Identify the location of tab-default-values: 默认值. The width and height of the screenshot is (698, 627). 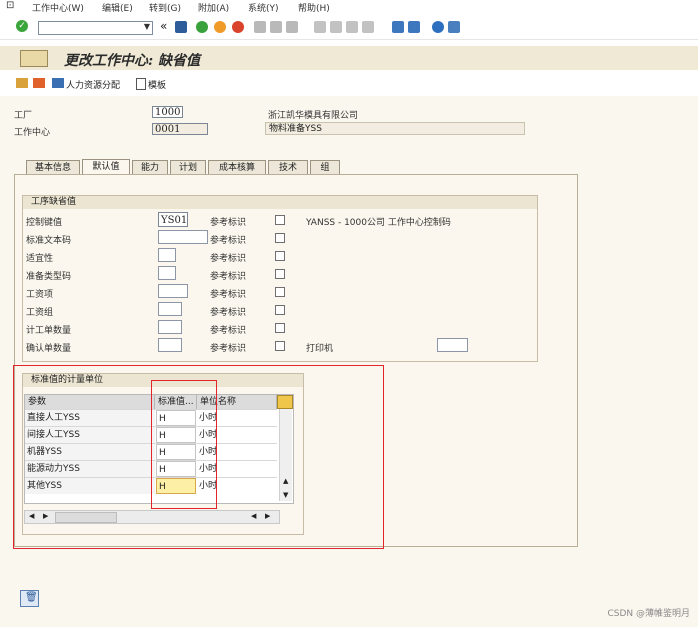
(106, 166).